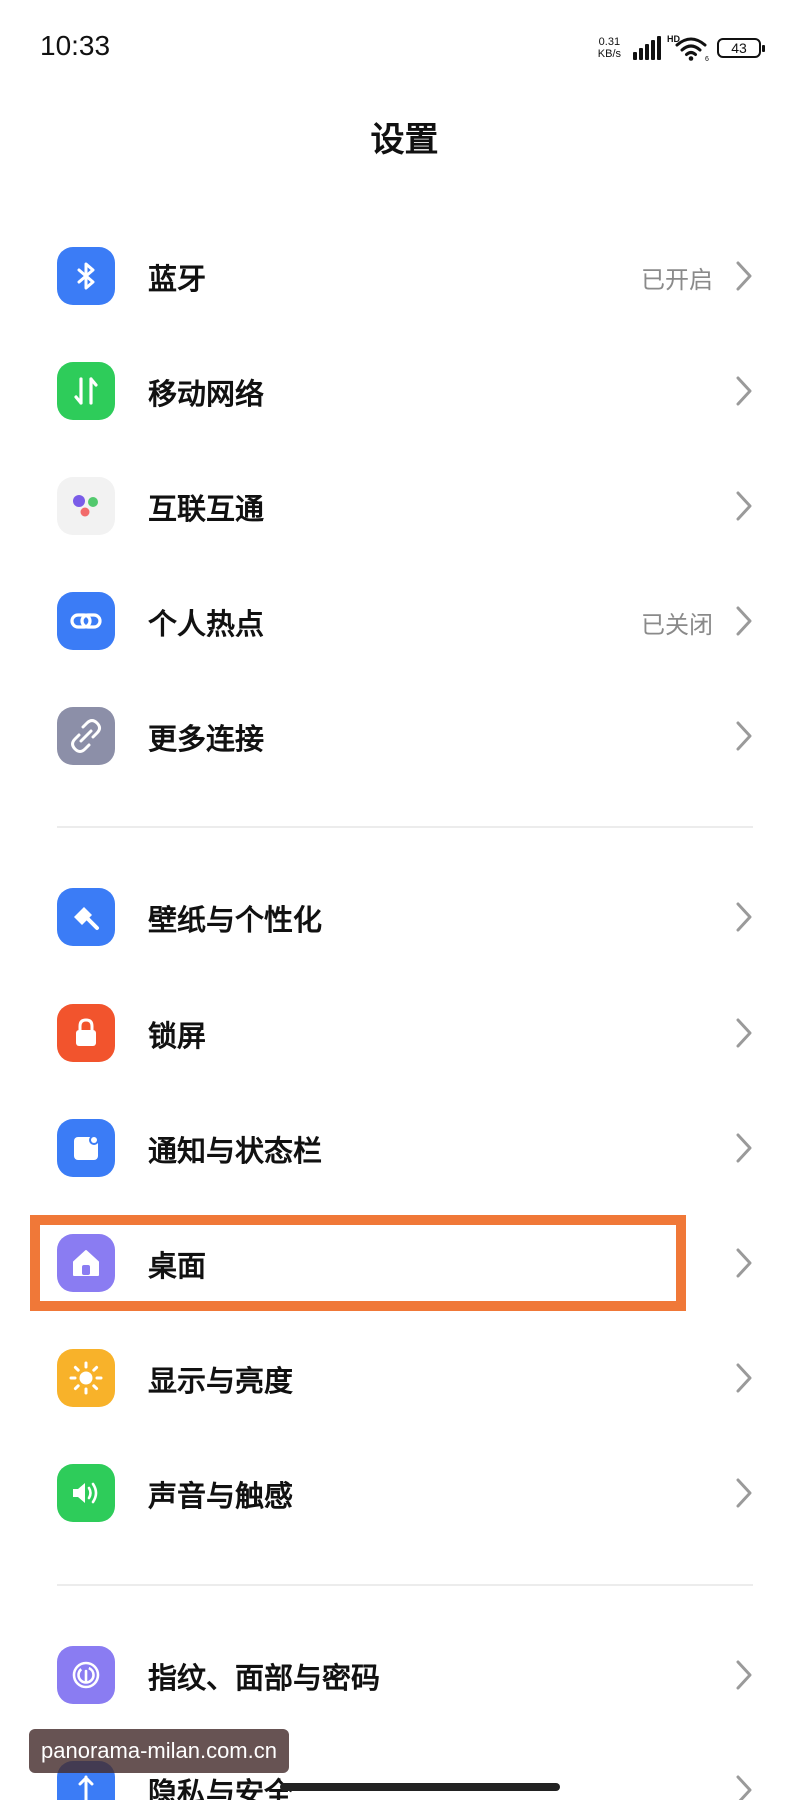 The width and height of the screenshot is (809, 1800). I want to click on settings-item-sound-haptics: 声音与触感, so click(404, 1493).